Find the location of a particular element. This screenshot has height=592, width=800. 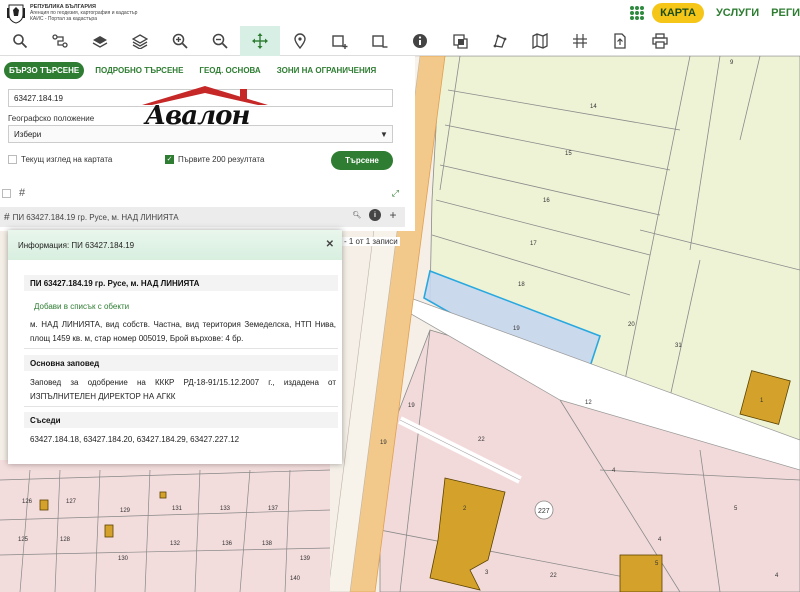

watermark-text: Авалон is located at coordinates (197, 116).